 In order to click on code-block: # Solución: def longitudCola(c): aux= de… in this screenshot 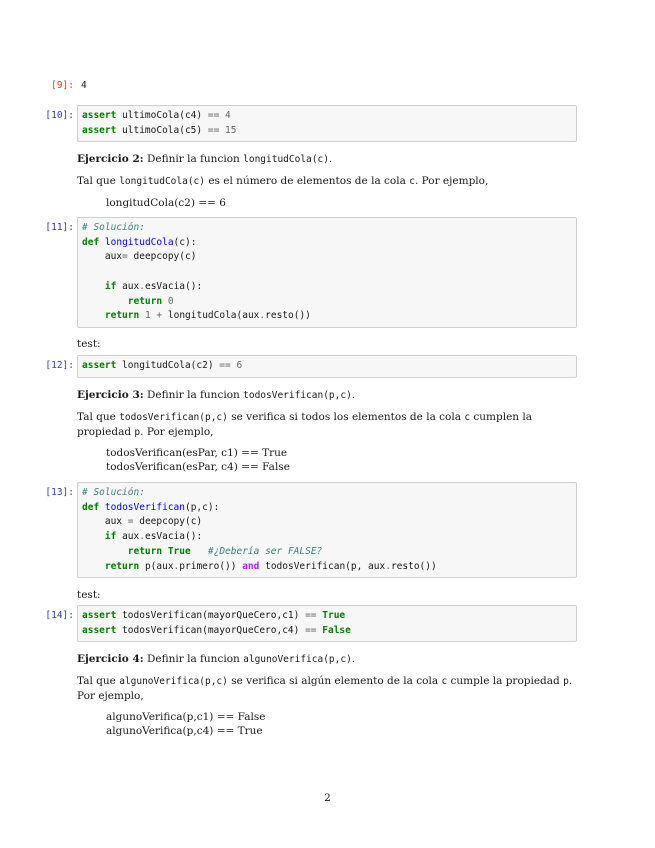, I will do `click(196, 272)`.